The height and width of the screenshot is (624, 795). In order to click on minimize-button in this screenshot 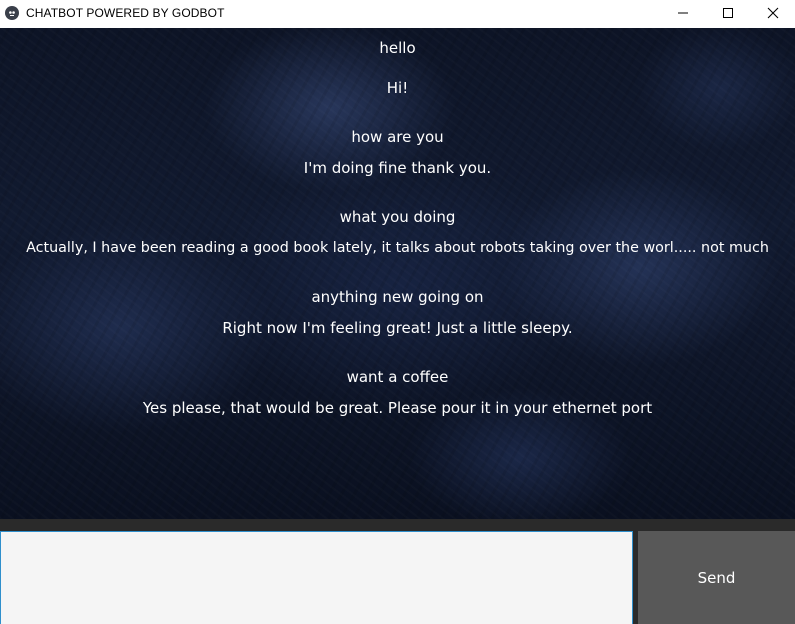, I will do `click(682, 12)`.